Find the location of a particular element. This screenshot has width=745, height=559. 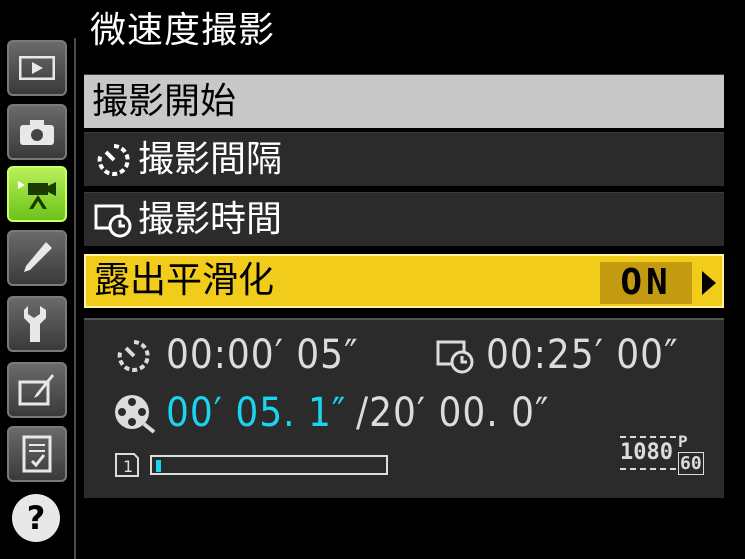

wrench-icon is located at coordinates (37, 324).